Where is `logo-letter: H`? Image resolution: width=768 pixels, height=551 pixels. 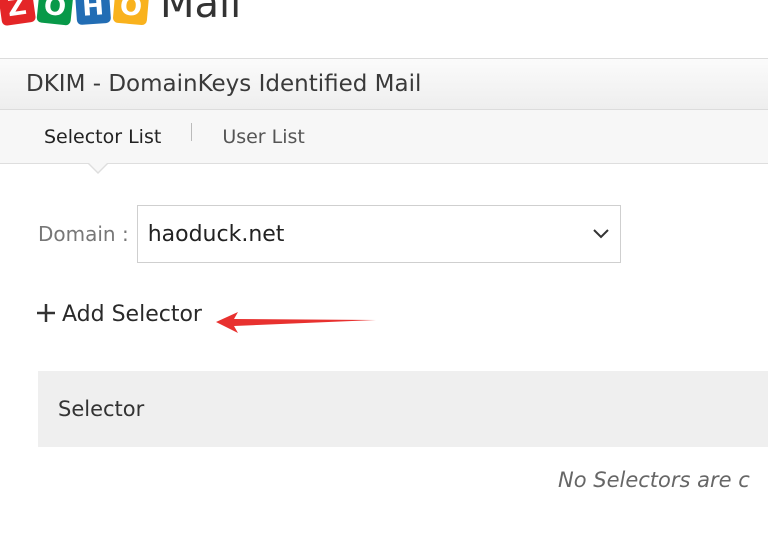
logo-letter: H is located at coordinates (93, 13).